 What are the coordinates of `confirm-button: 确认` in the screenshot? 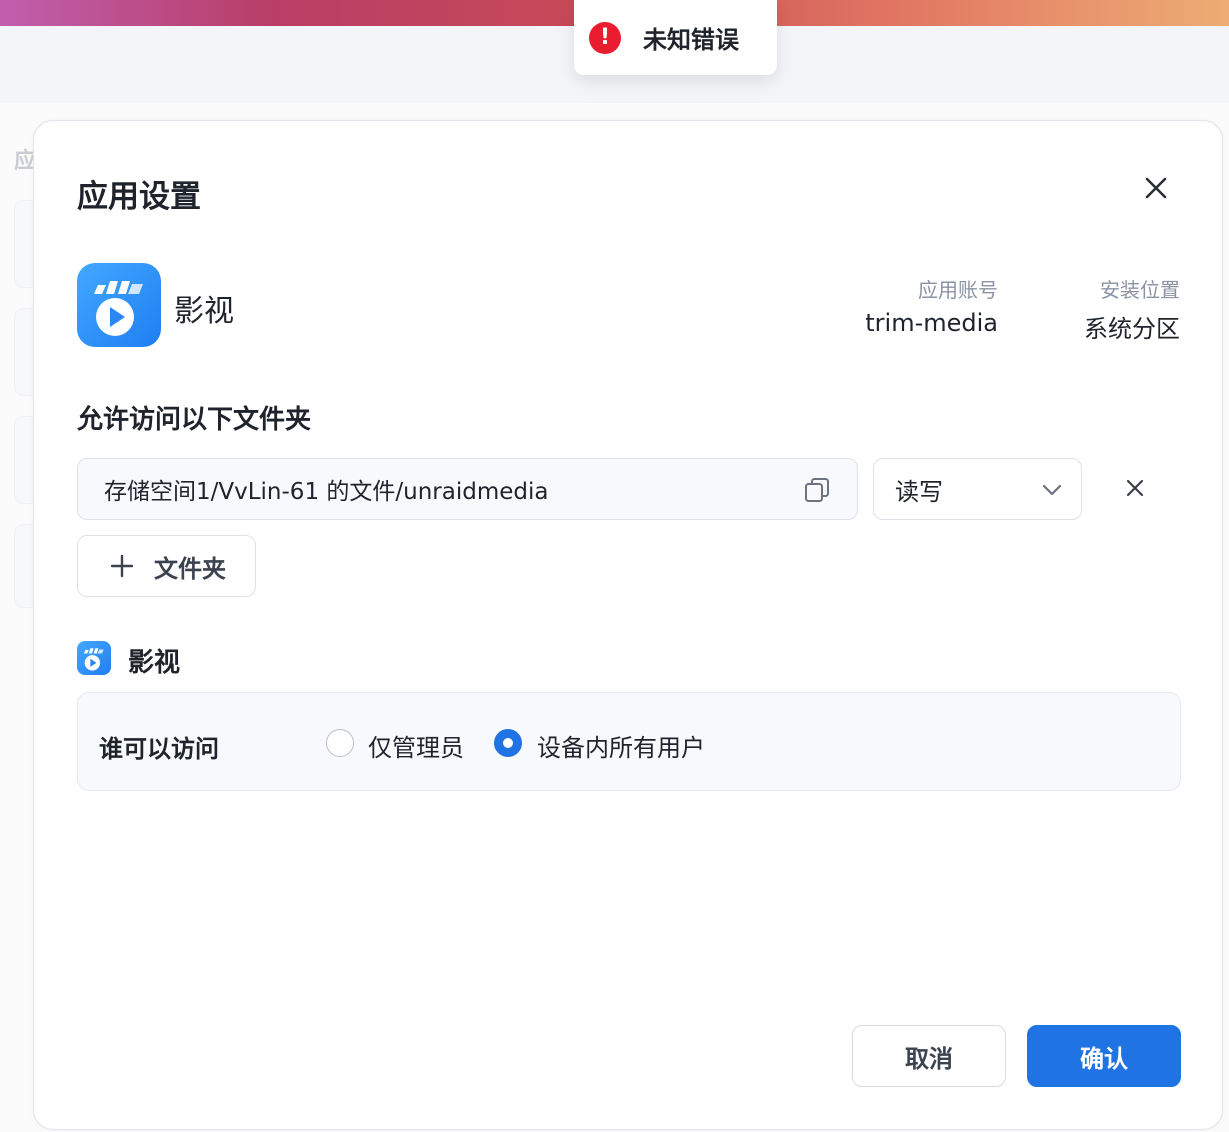 It's located at (1104, 1056).